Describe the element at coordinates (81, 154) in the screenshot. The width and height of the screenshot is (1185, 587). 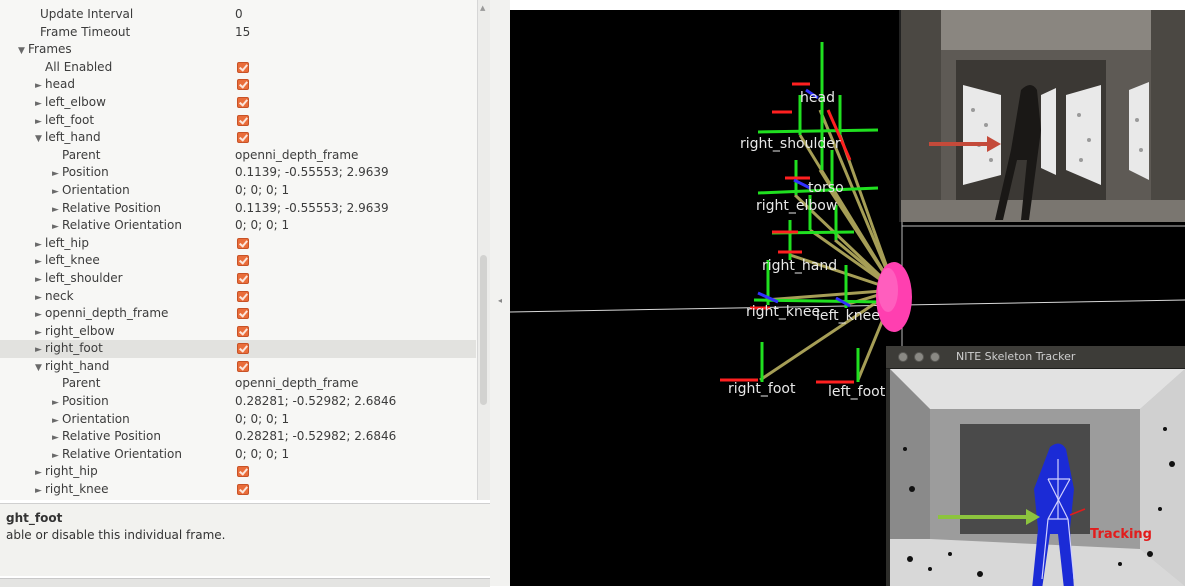
I see `property-label: Parent` at that location.